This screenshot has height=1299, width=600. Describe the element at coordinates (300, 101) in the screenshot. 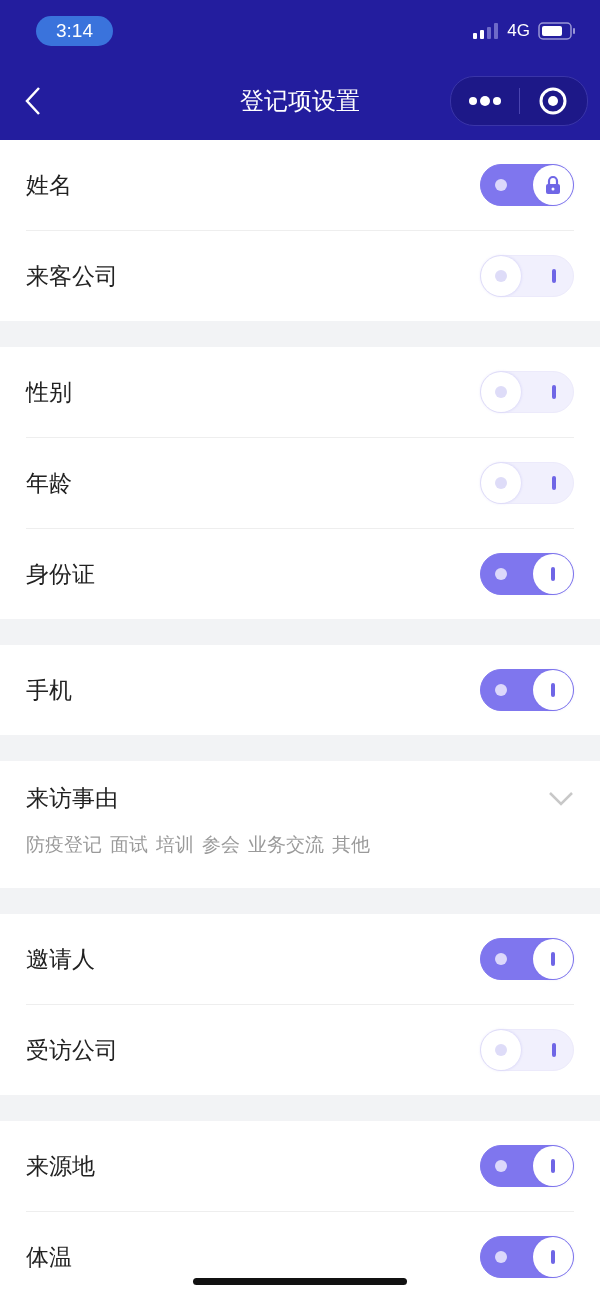

I see `page-title: 登记项设置` at that location.